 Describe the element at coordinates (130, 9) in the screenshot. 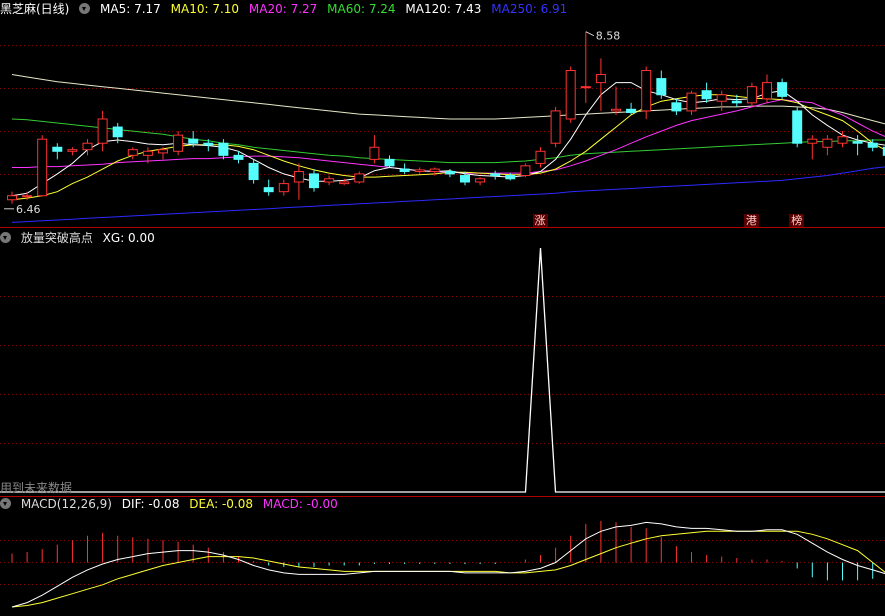

I see `ma5-label: MA5: 7.17` at that location.